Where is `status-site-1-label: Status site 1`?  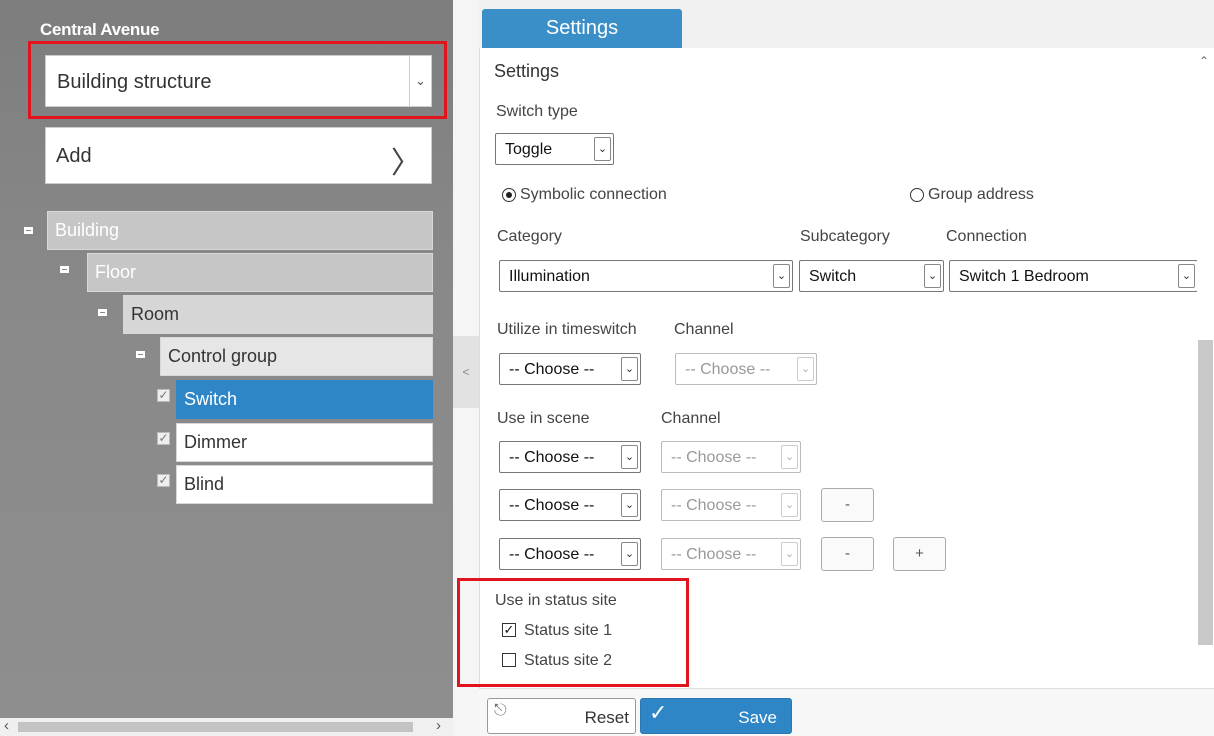
status-site-1-label: Status site 1 is located at coordinates (568, 630).